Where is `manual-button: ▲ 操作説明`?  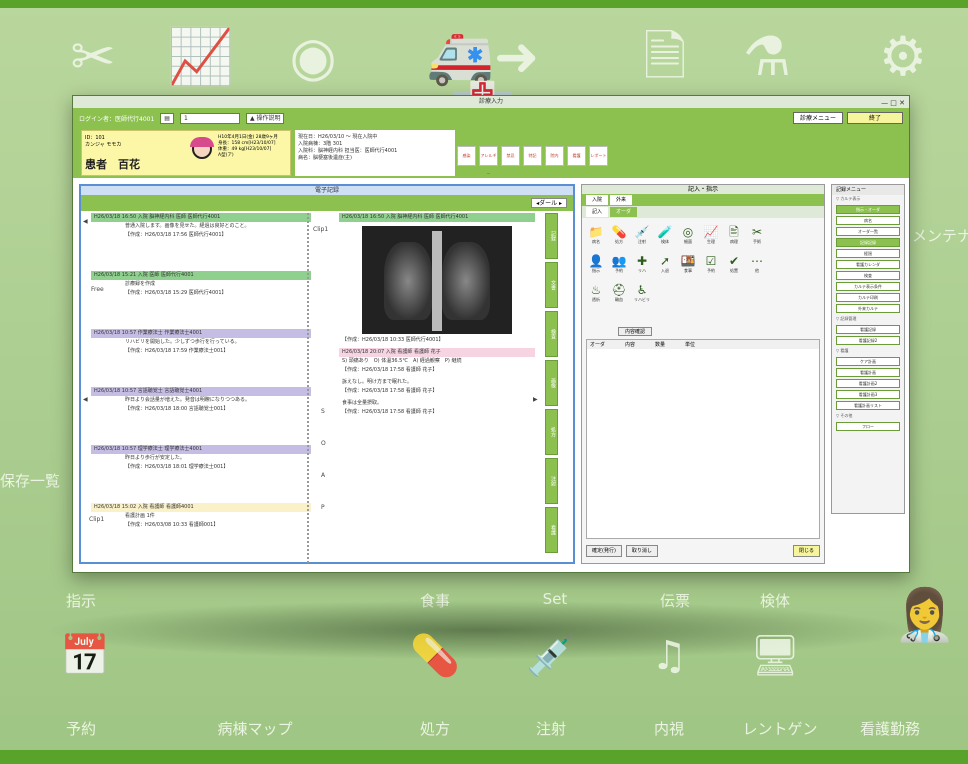
manual-button: ▲ 操作説明 is located at coordinates (265, 118).